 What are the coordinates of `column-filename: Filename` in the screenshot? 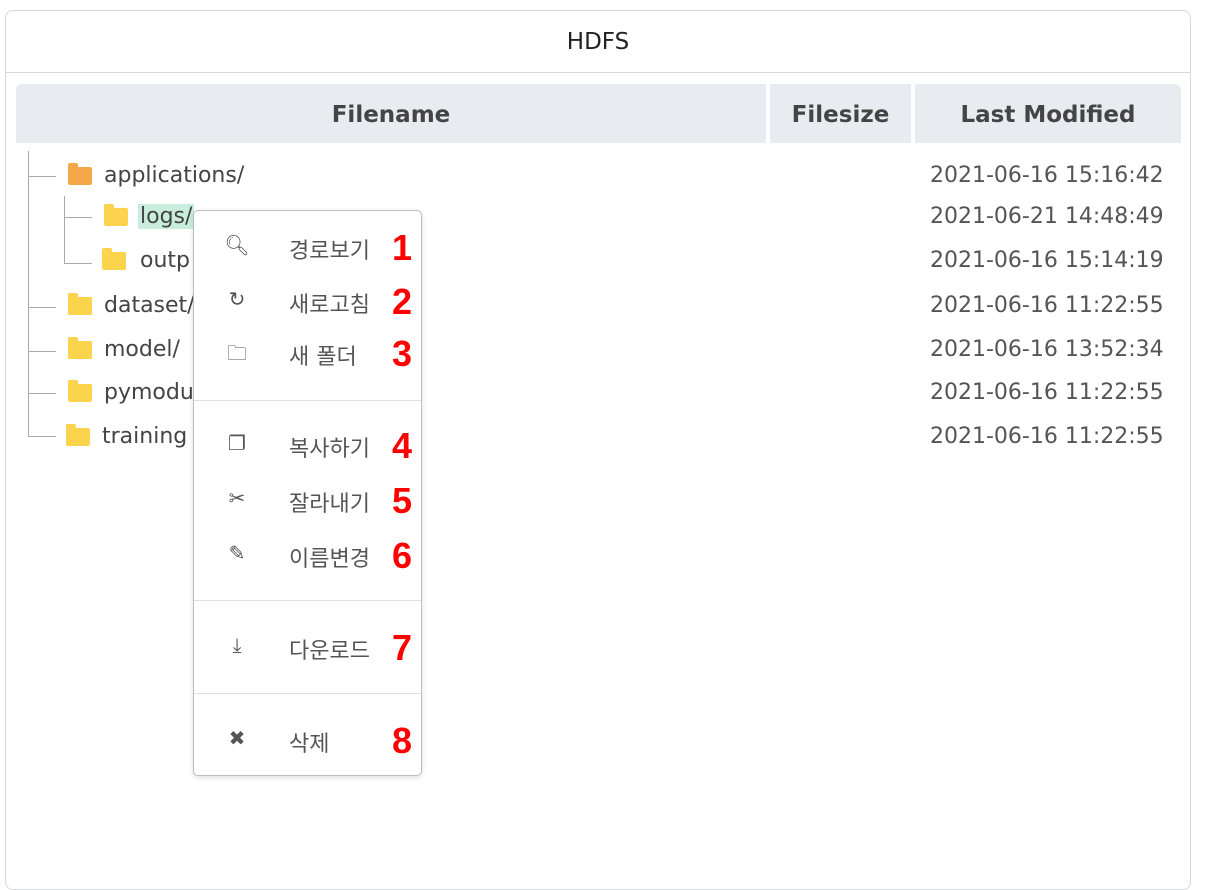 It's located at (391, 113).